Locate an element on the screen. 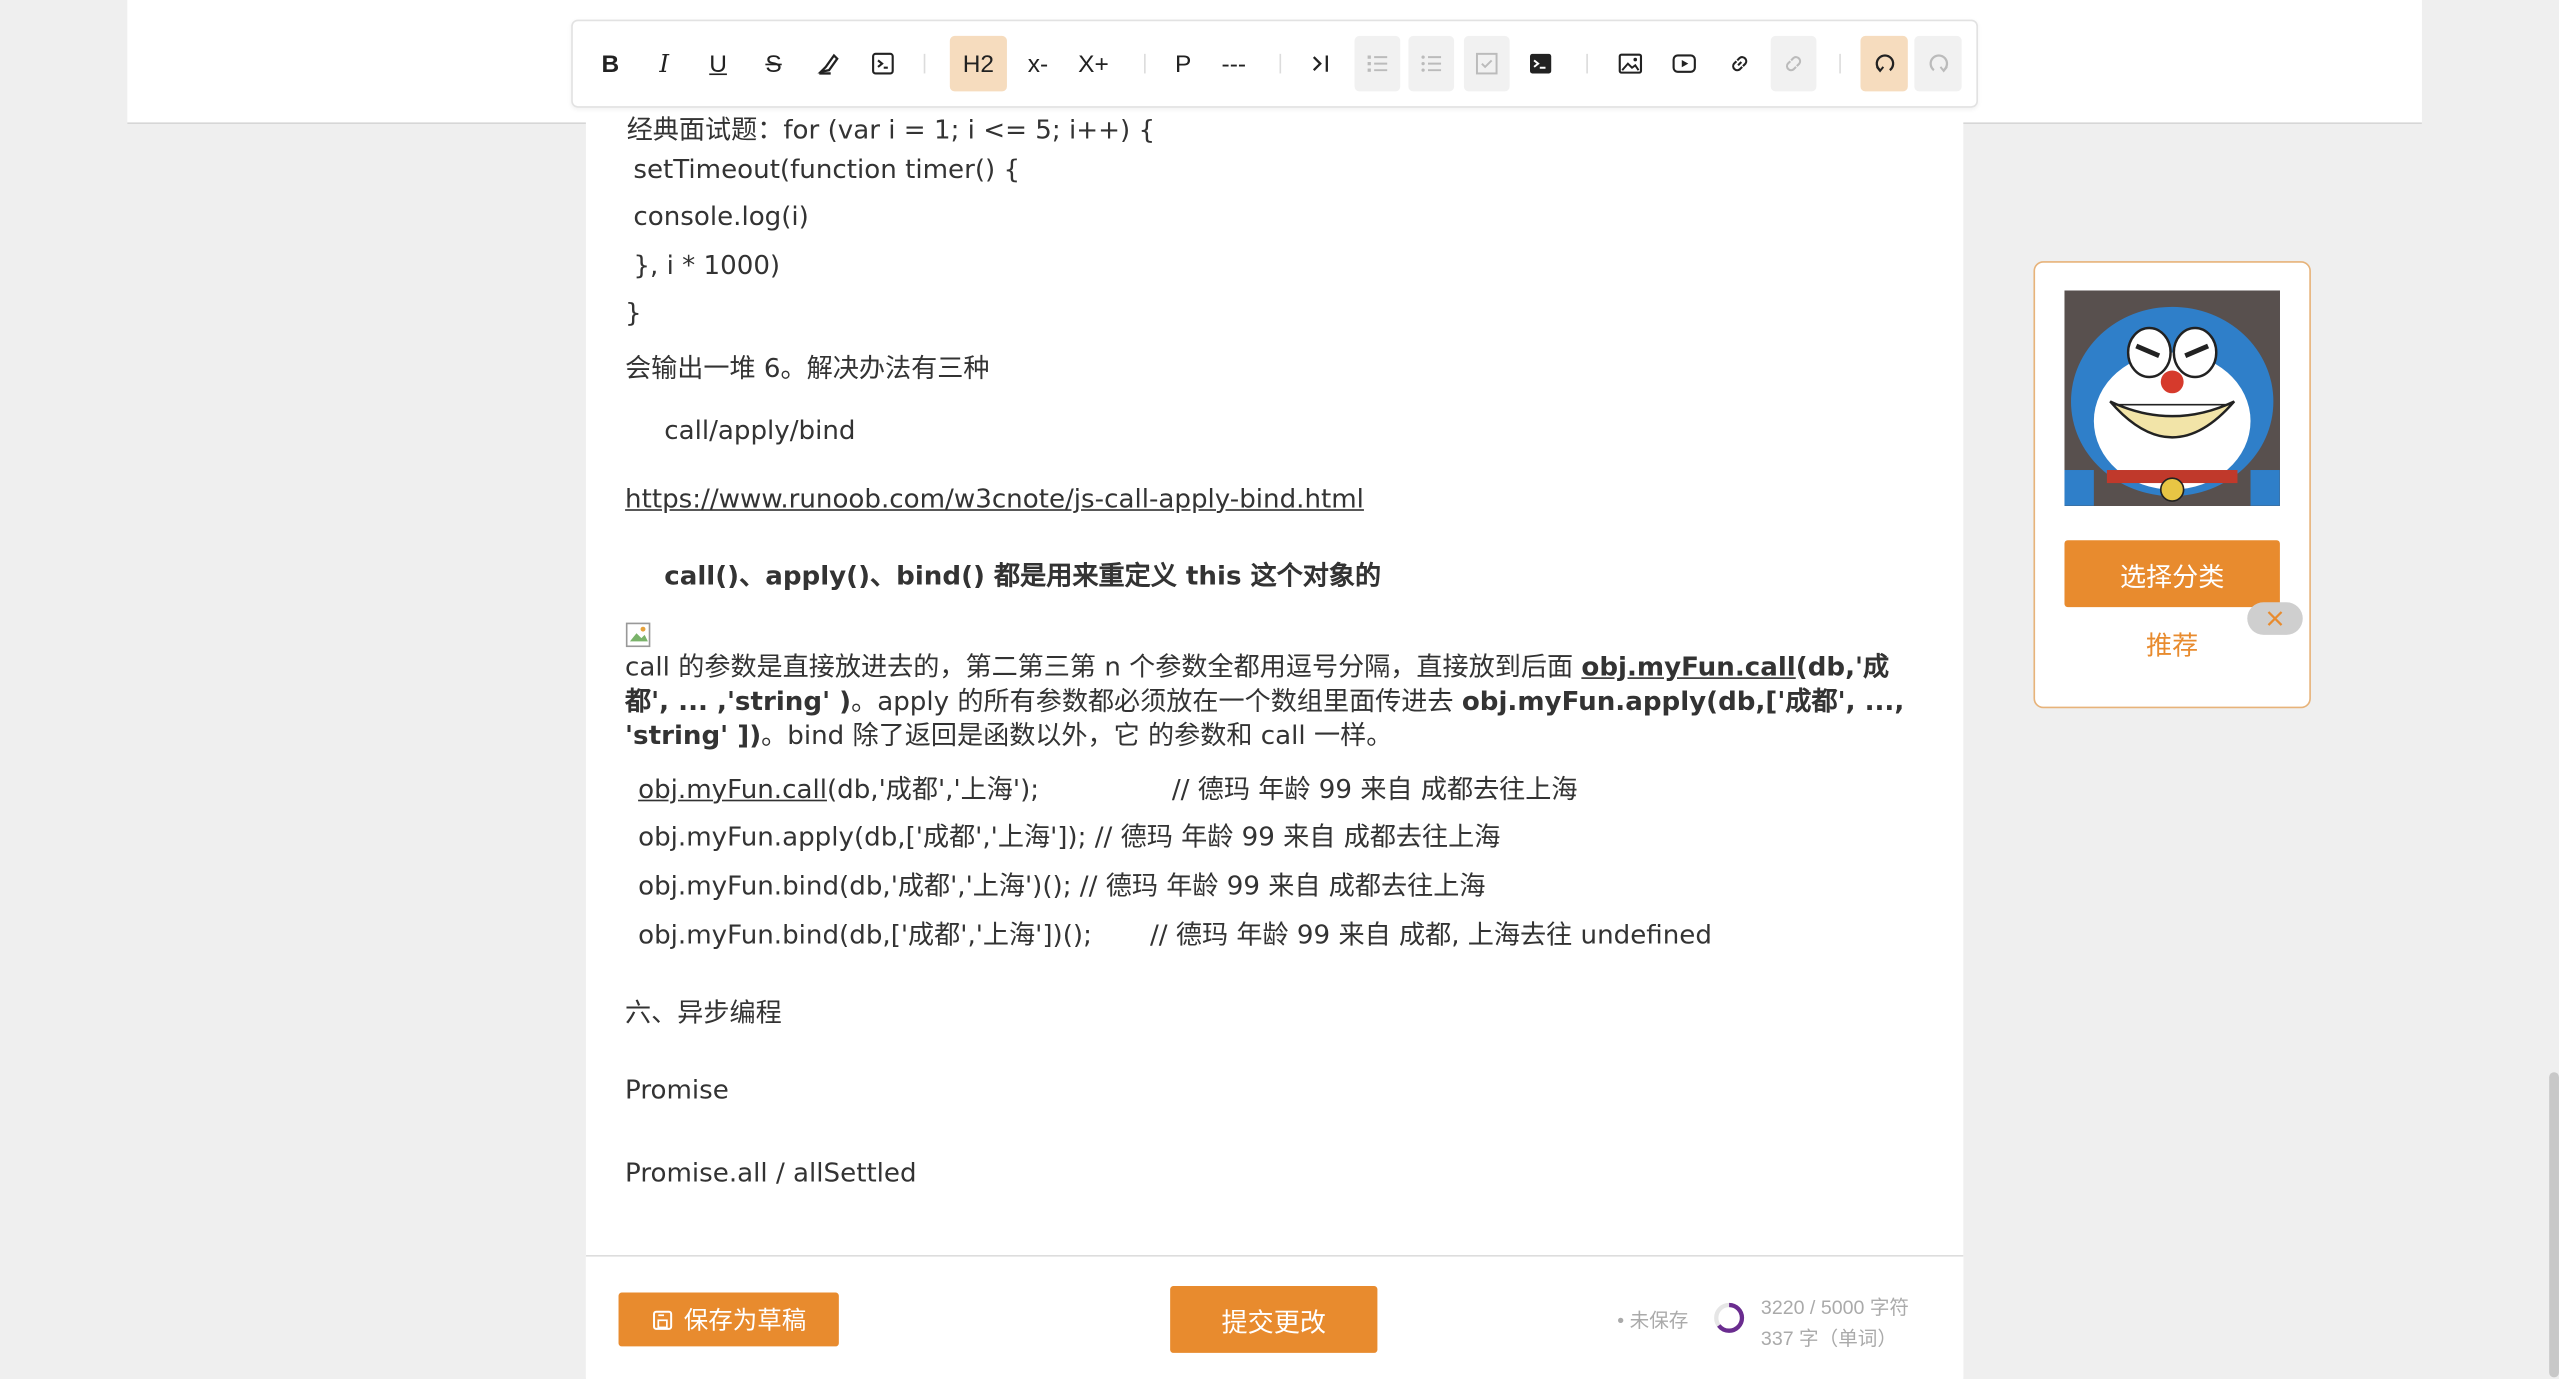 The height and width of the screenshot is (1379, 2559). undo-icon is located at coordinates (1884, 63).